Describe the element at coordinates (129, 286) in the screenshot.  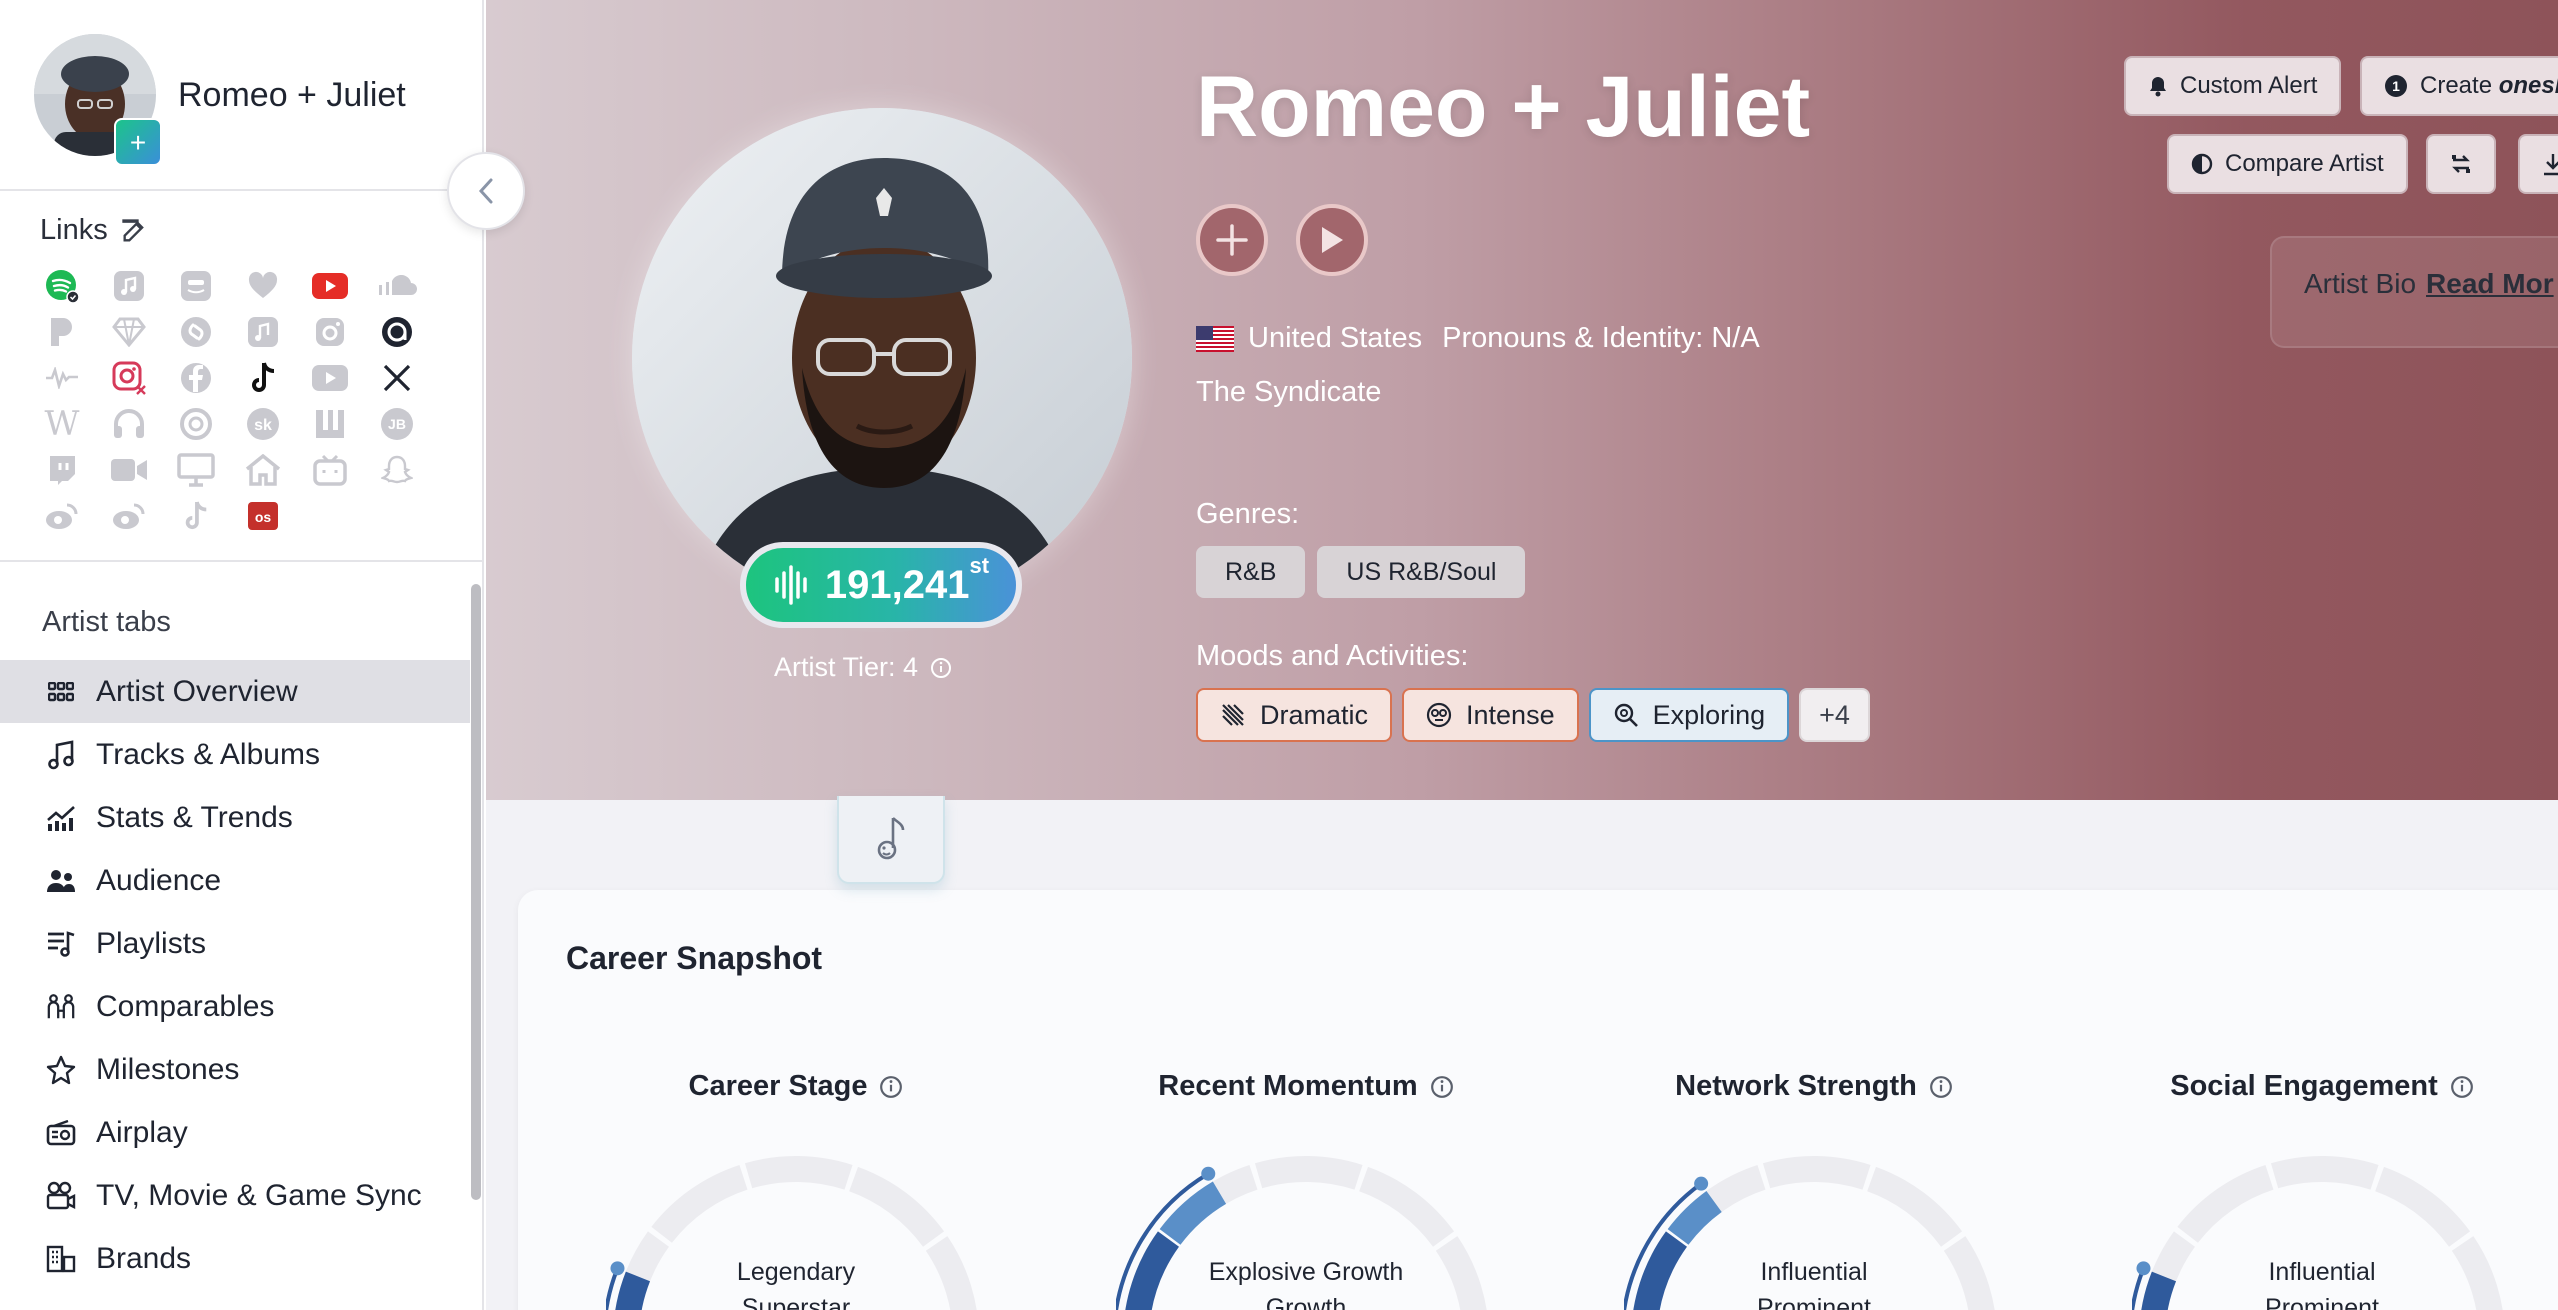
I see `apple-music-icon` at that location.